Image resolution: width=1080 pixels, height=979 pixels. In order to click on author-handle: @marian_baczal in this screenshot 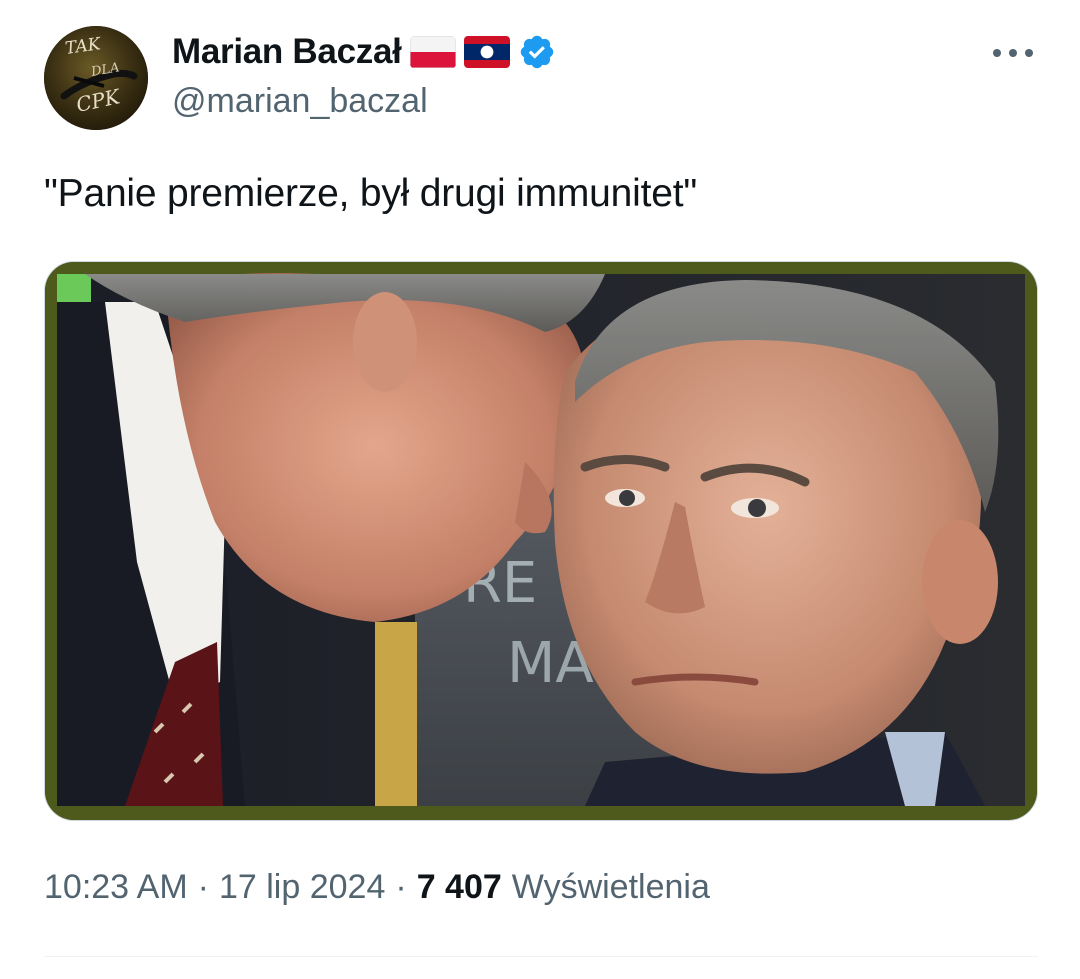, I will do `click(300, 101)`.